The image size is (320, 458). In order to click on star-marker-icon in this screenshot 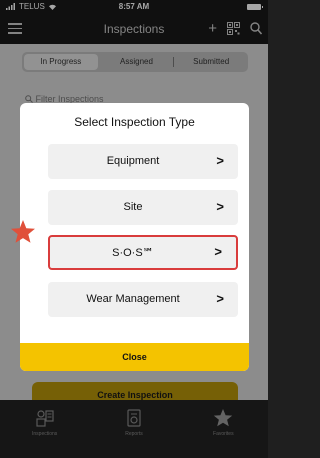, I will do `click(23, 231)`.